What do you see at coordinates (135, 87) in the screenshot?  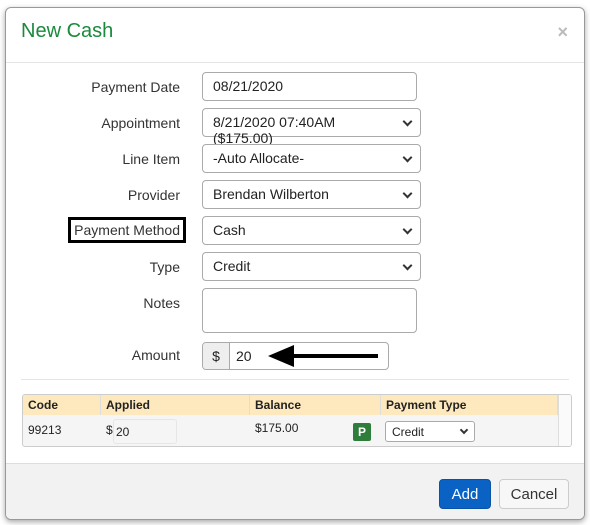 I see `payment-date-label: Payment Date` at bounding box center [135, 87].